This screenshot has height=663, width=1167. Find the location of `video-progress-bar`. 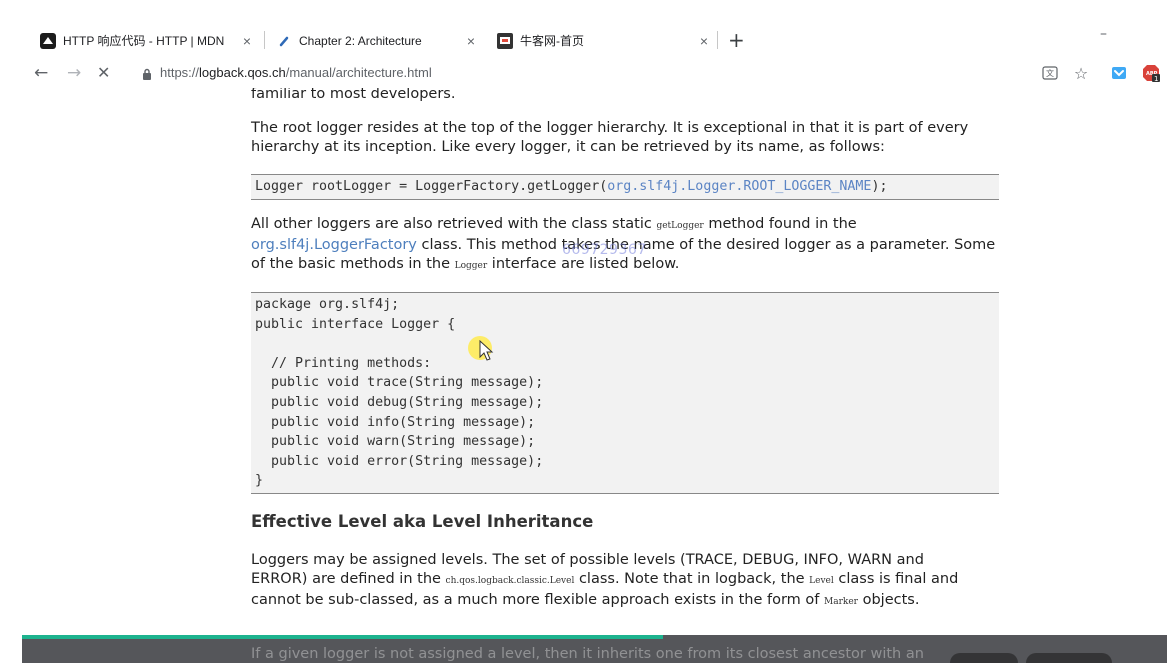

video-progress-bar is located at coordinates (343, 637).